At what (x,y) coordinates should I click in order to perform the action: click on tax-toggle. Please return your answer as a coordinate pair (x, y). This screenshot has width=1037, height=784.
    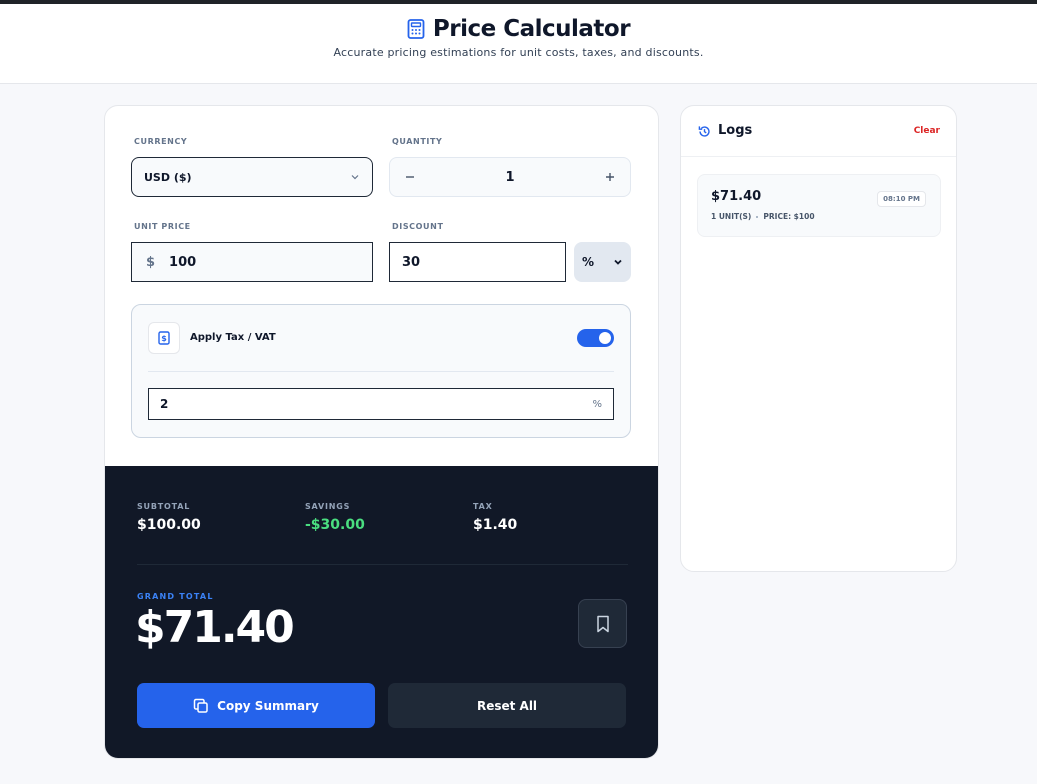
    Looking at the image, I should click on (595, 338).